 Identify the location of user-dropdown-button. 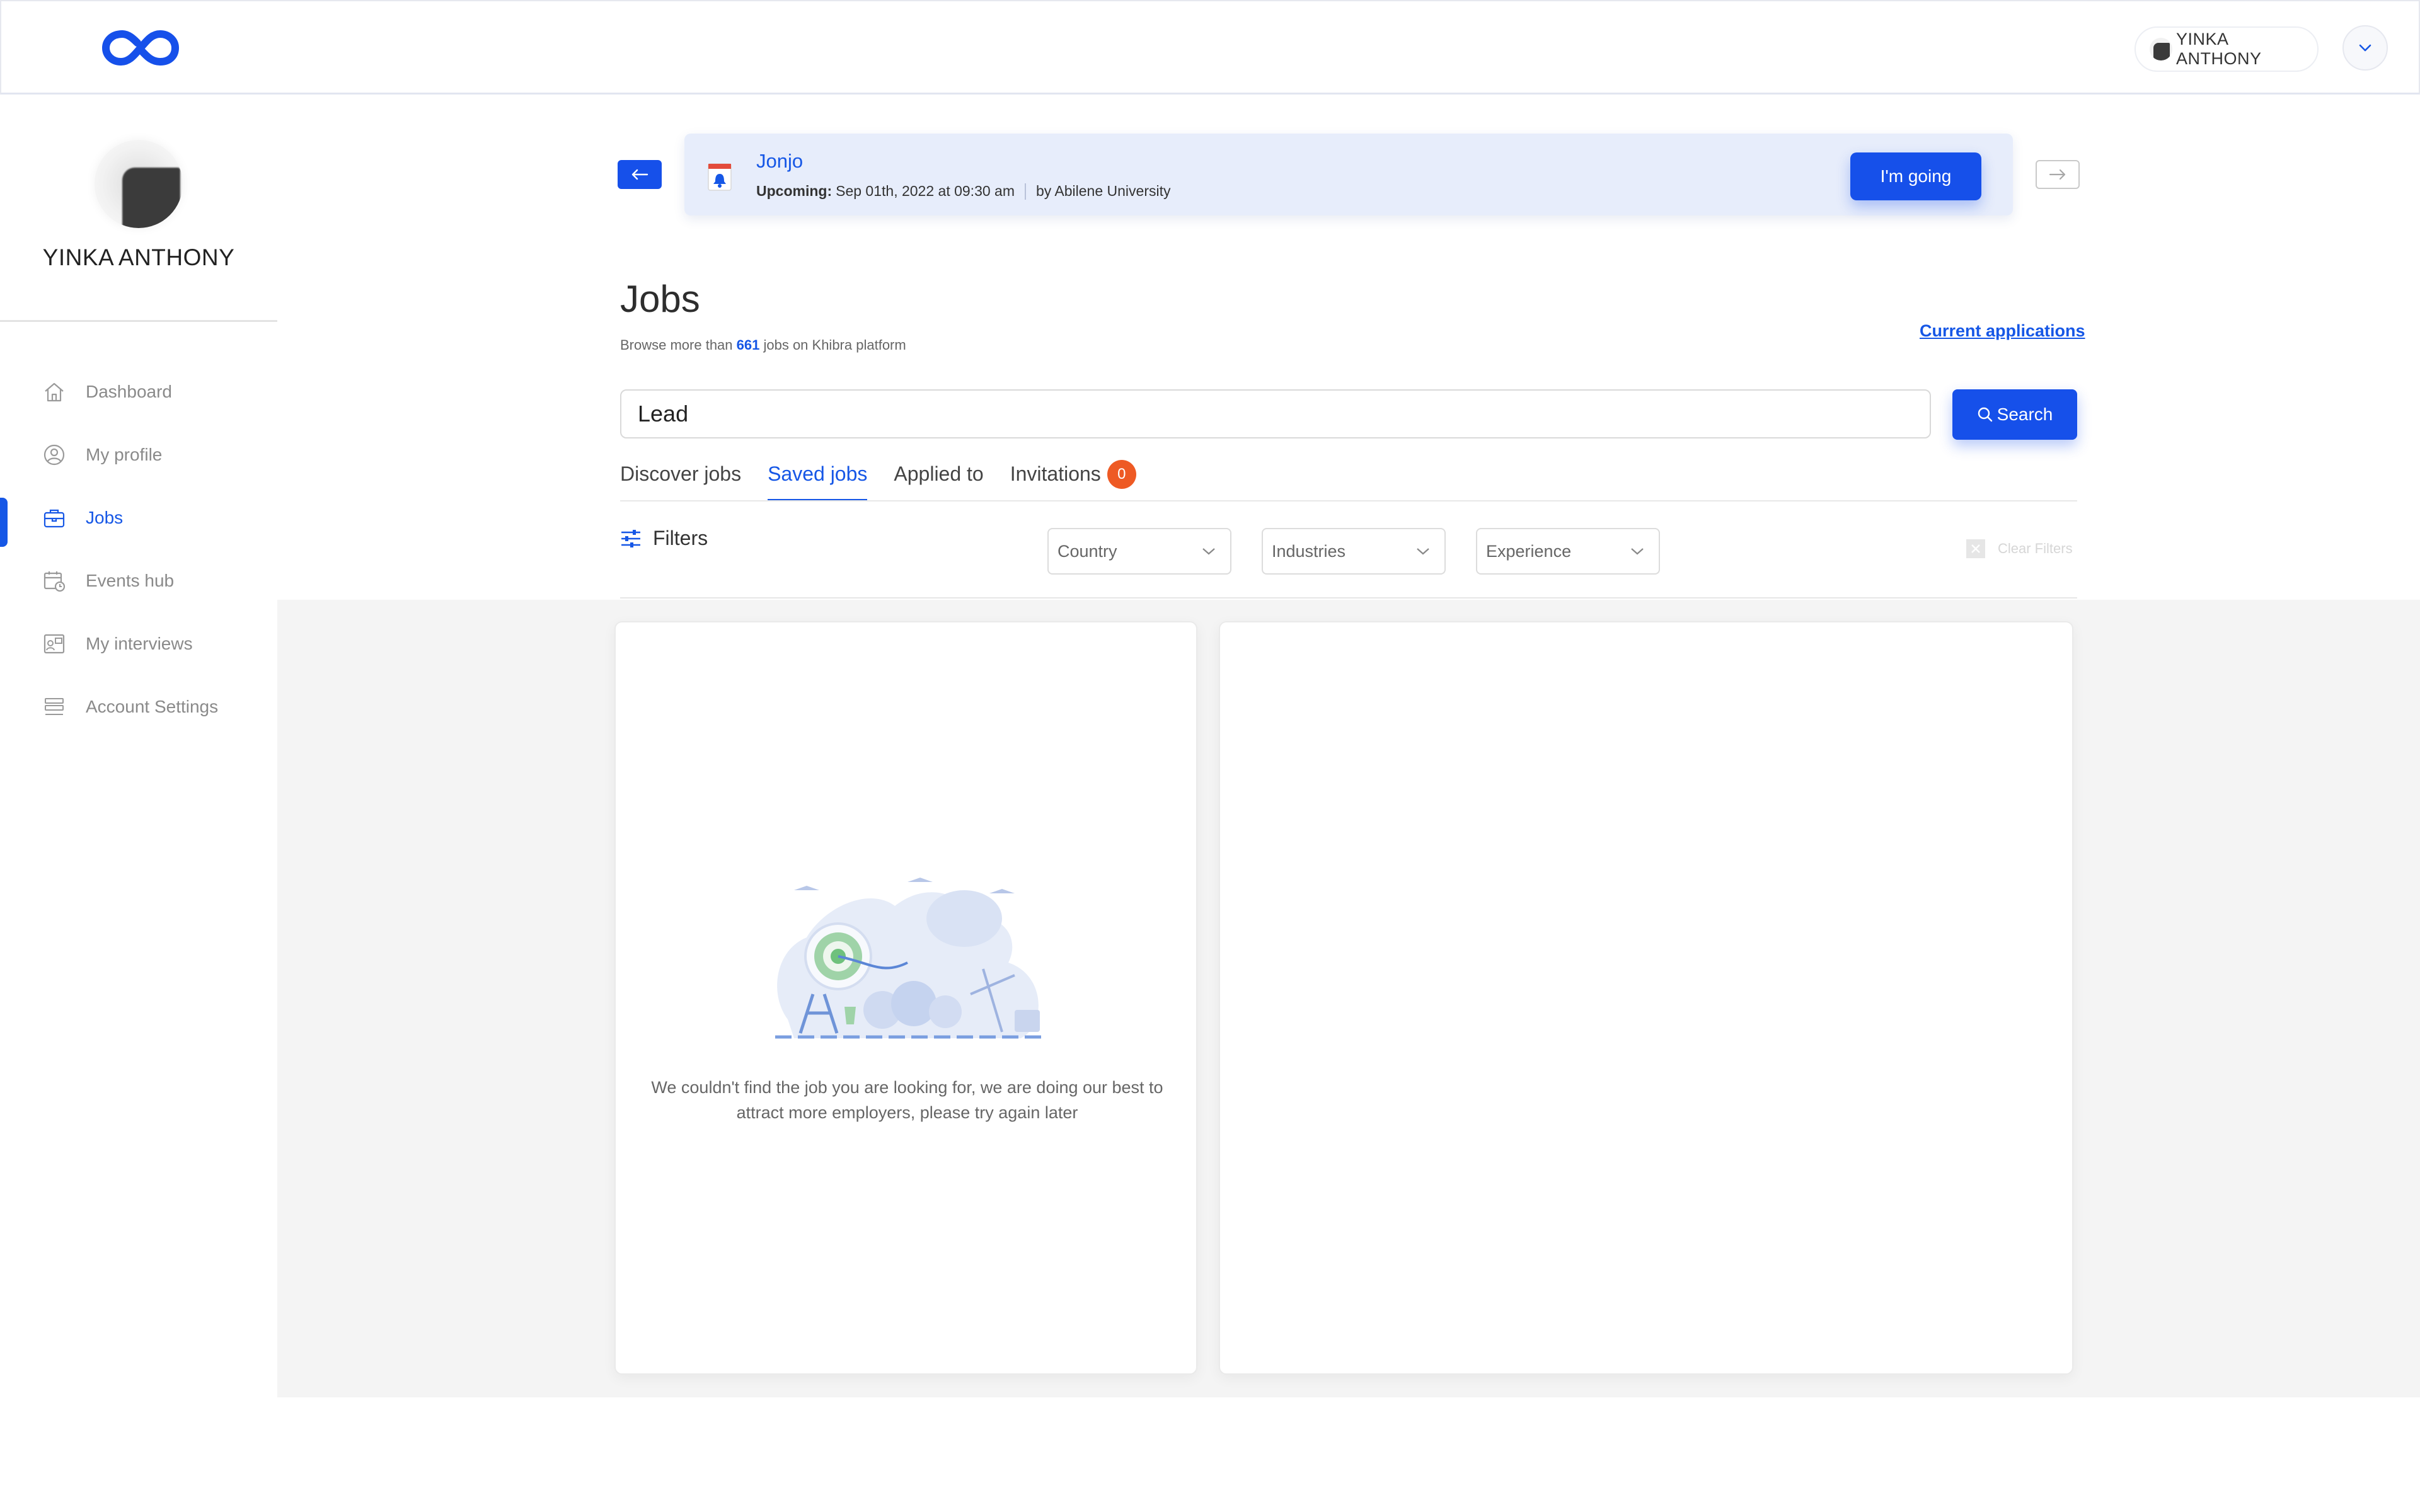
(2365, 48).